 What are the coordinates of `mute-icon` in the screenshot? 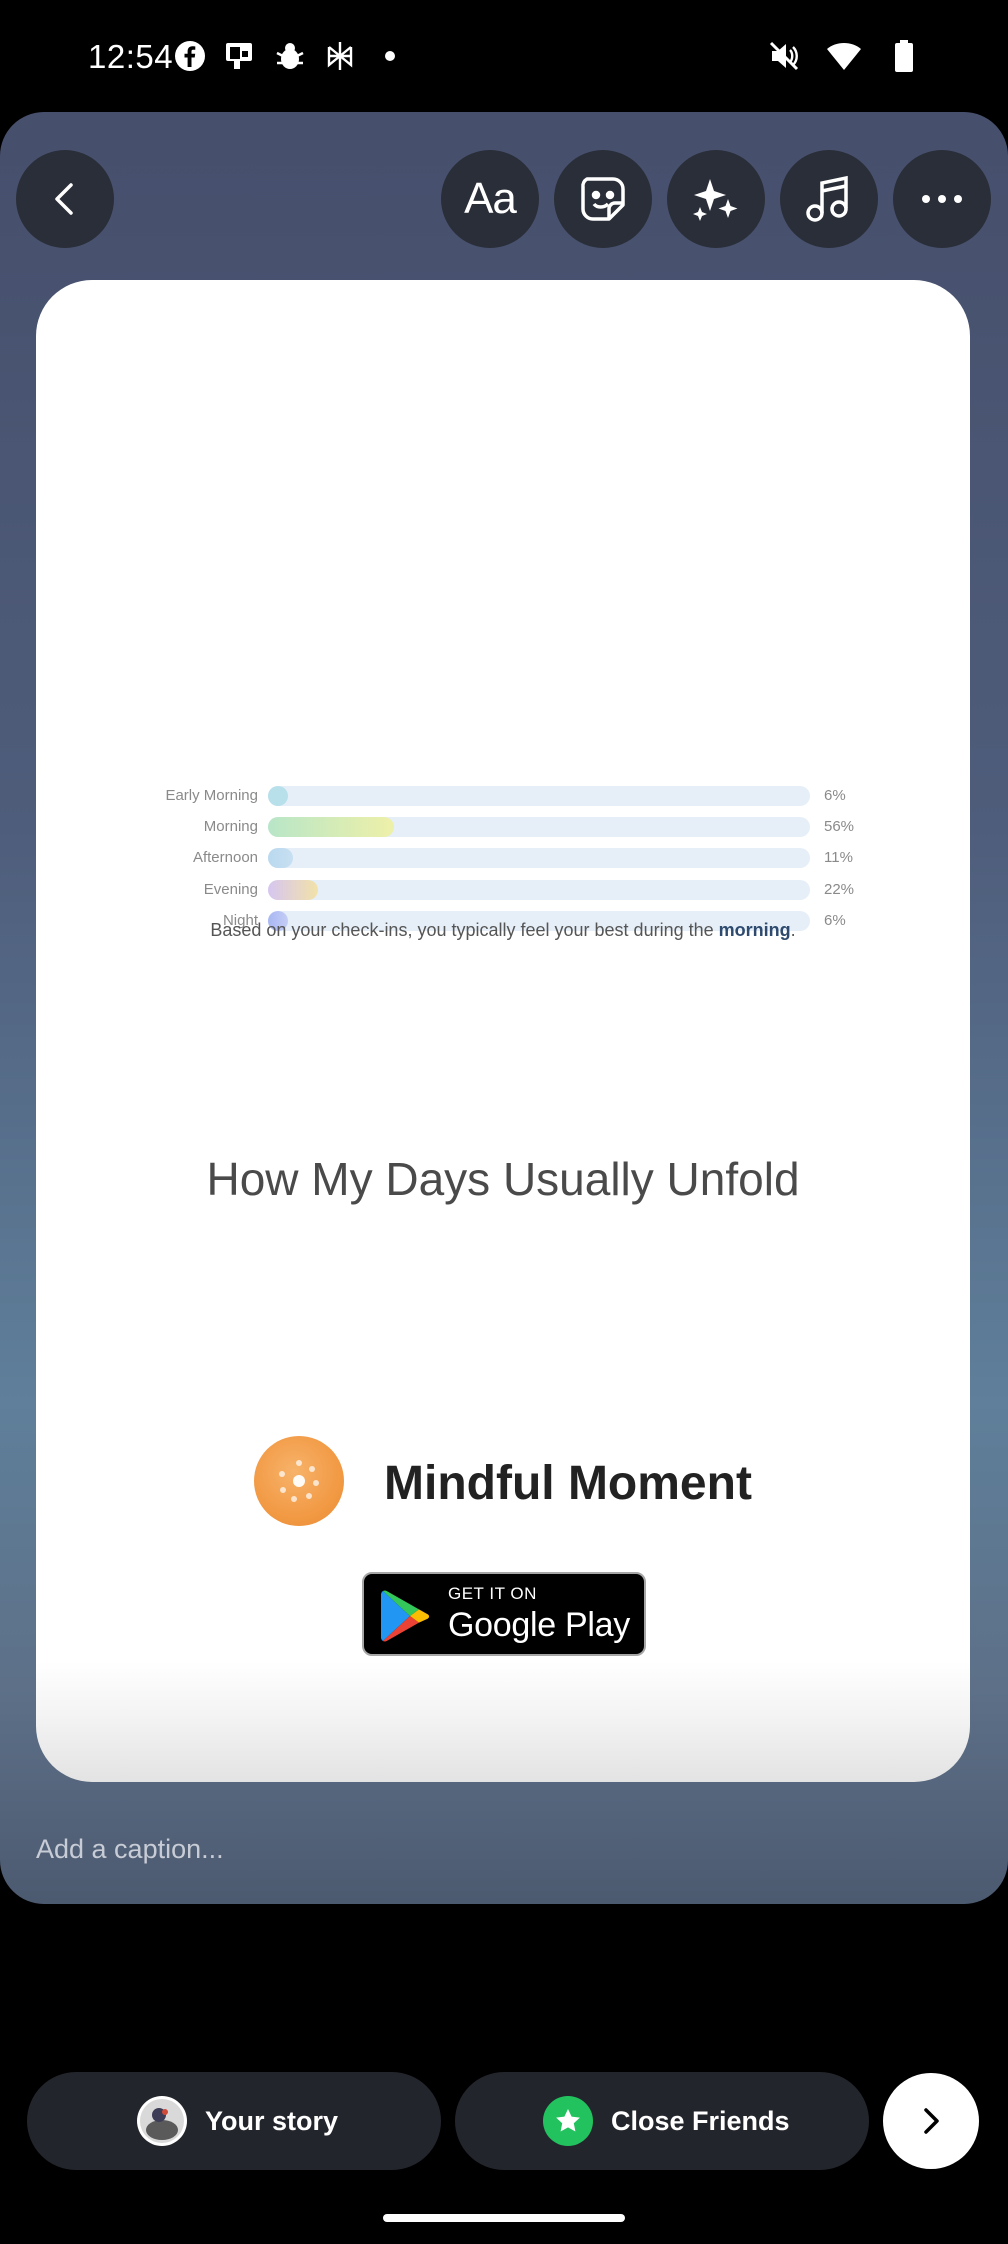 It's located at (784, 56).